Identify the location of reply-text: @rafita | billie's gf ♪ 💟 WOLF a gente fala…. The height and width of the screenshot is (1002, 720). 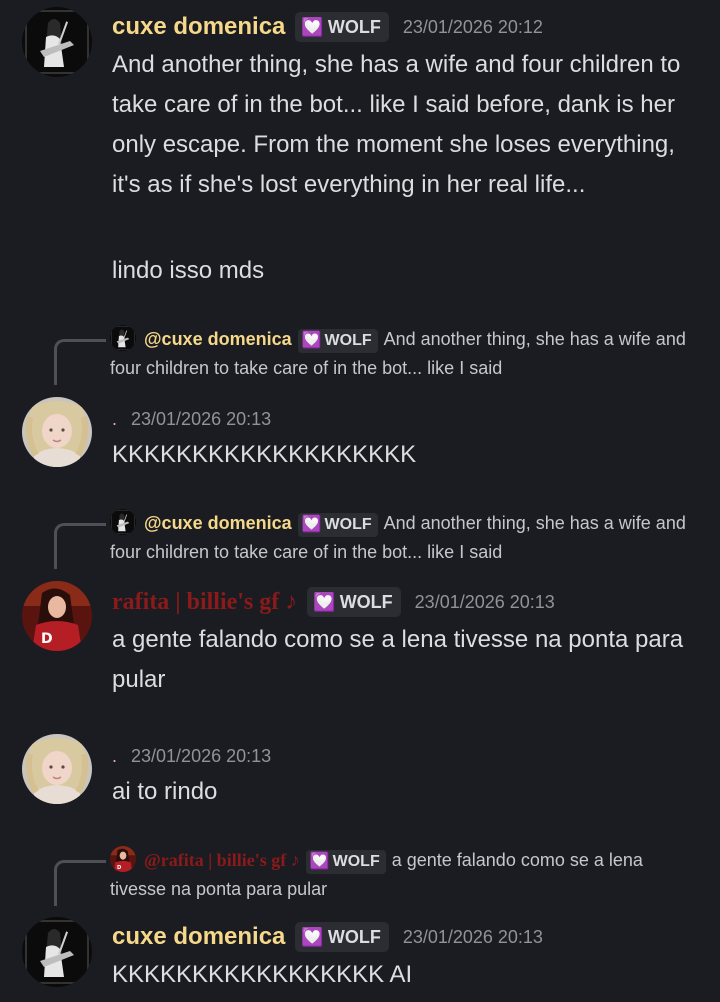
(400, 875).